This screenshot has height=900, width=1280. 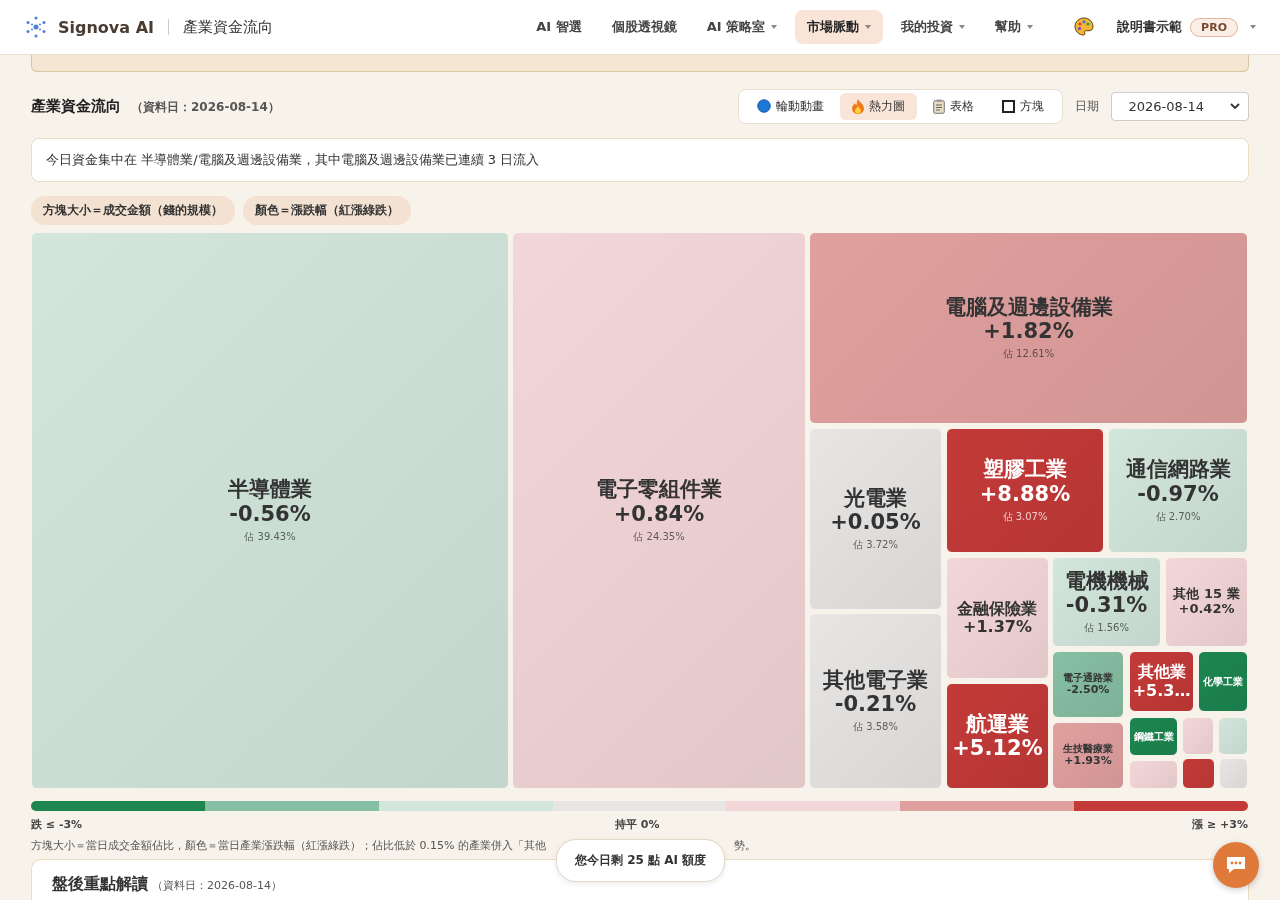 What do you see at coordinates (659, 513) in the screenshot?
I see `tile-change: +0.84%` at bounding box center [659, 513].